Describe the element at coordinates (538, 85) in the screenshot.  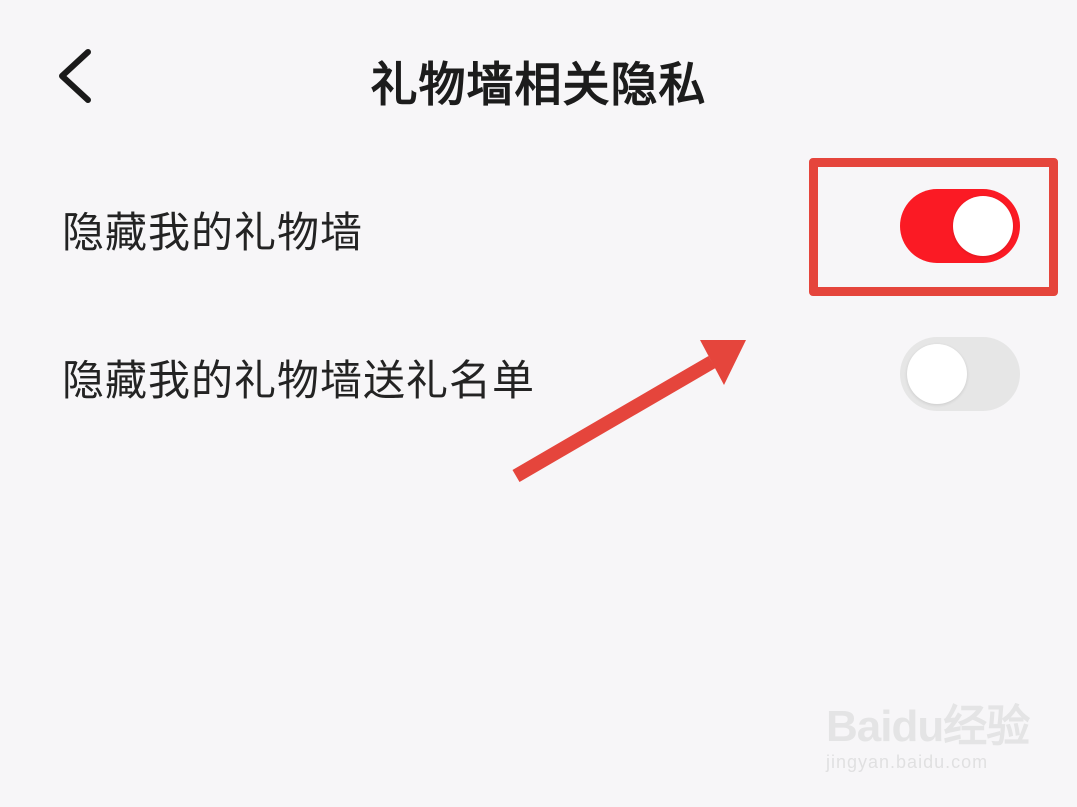
I see `page-title: 礼物墙相关隐私` at that location.